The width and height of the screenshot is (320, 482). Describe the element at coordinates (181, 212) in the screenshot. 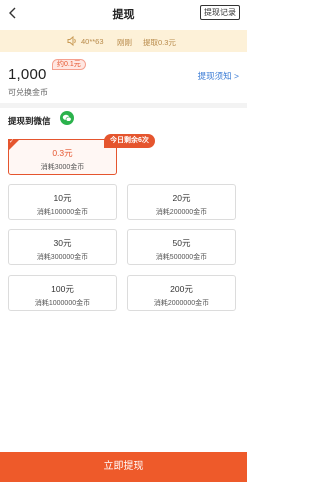

I see `option-cost: 消耗200000金币` at that location.